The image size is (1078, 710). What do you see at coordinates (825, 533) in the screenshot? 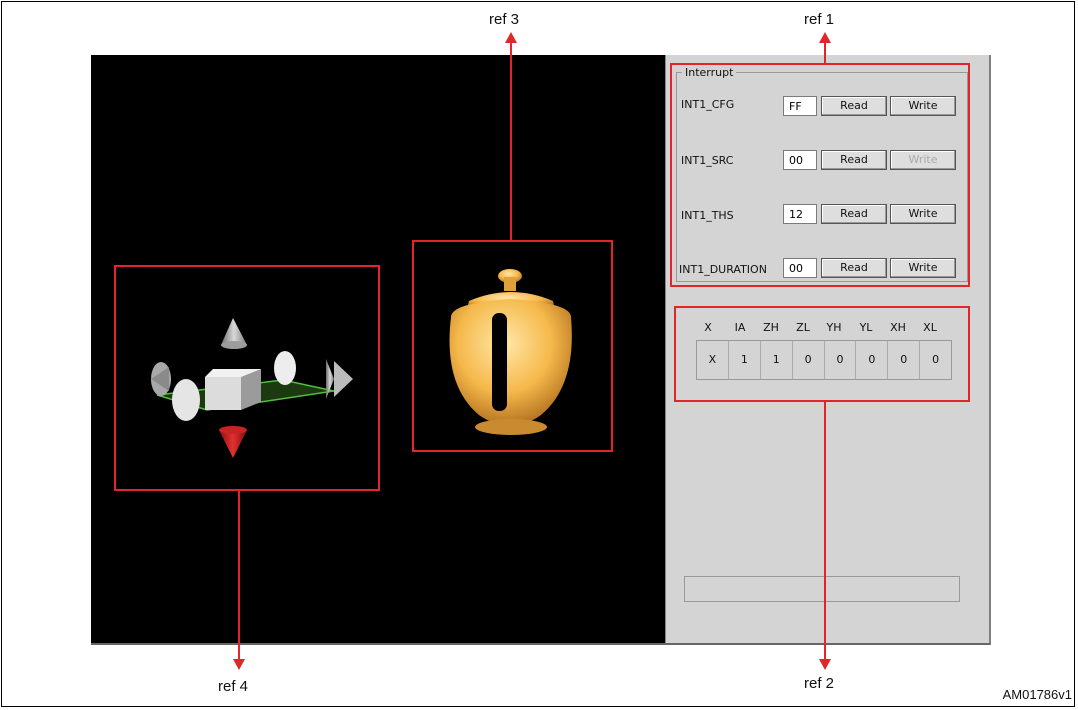
I see `ref2-arrow-line` at bounding box center [825, 533].